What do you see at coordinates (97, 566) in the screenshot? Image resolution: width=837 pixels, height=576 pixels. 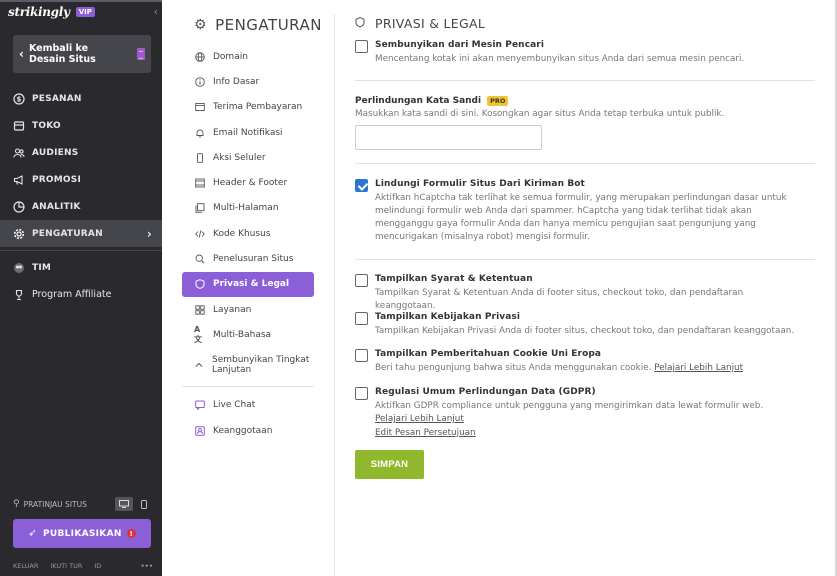 I see `language-link: ID` at bounding box center [97, 566].